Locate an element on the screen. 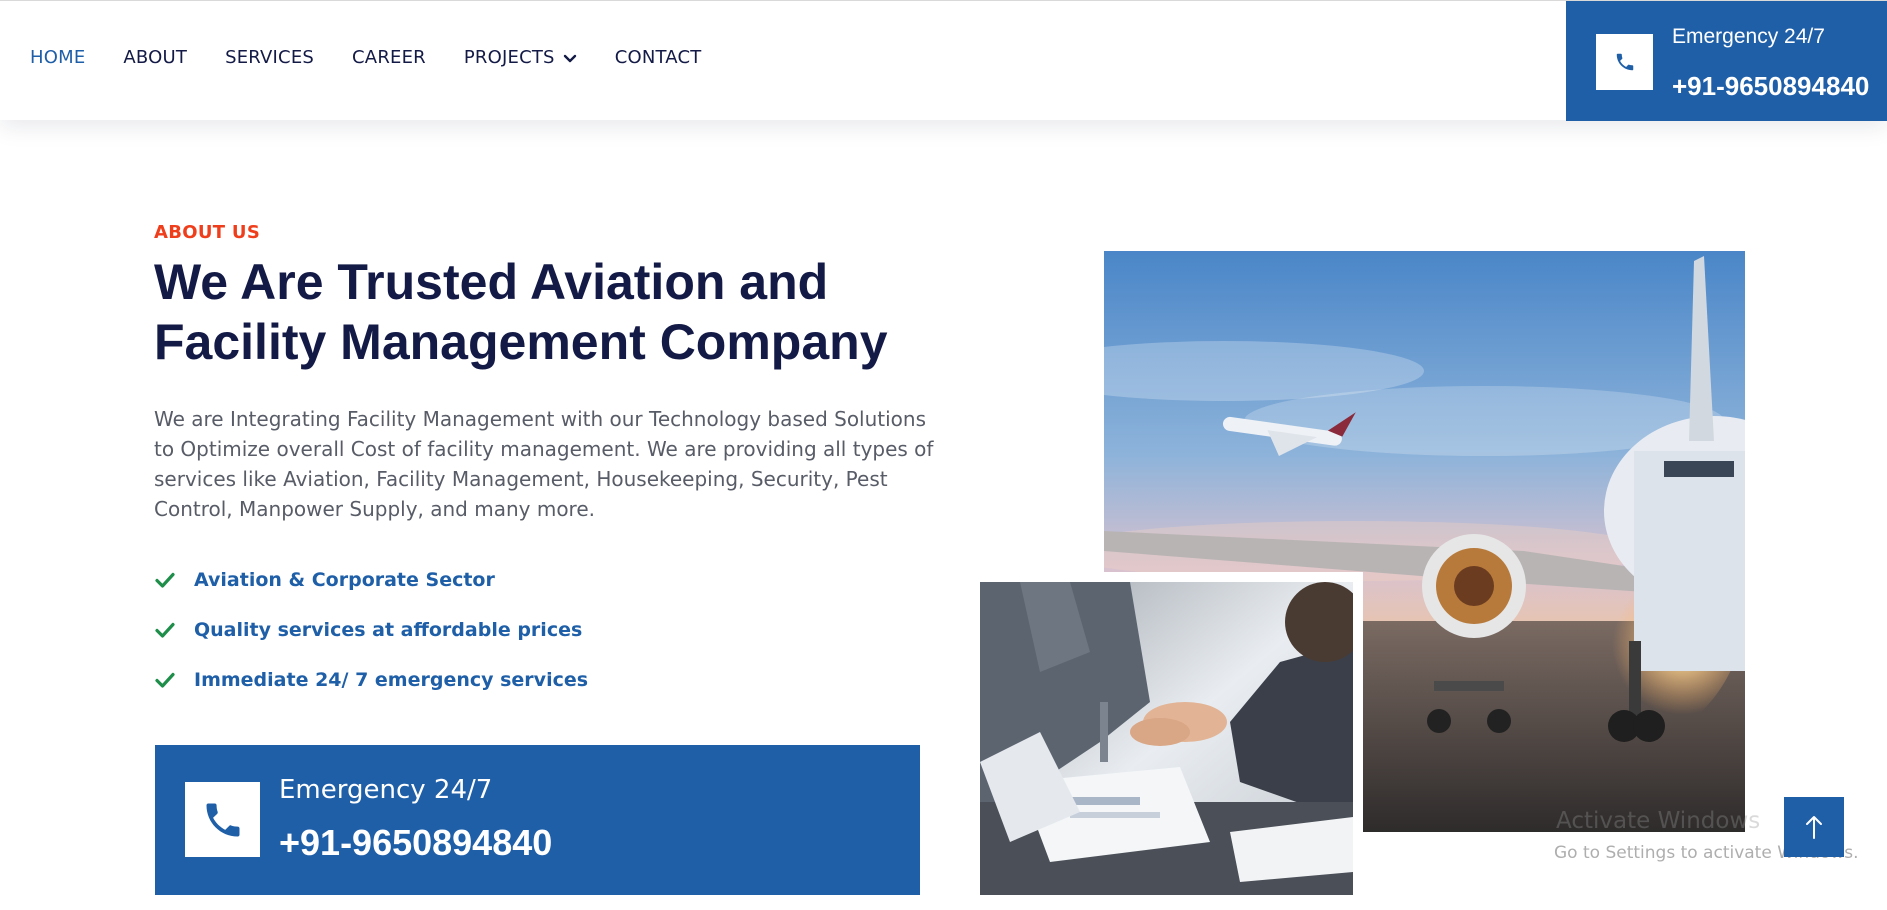 The image size is (1887, 910). scroll-to-top-button is located at coordinates (1814, 827).